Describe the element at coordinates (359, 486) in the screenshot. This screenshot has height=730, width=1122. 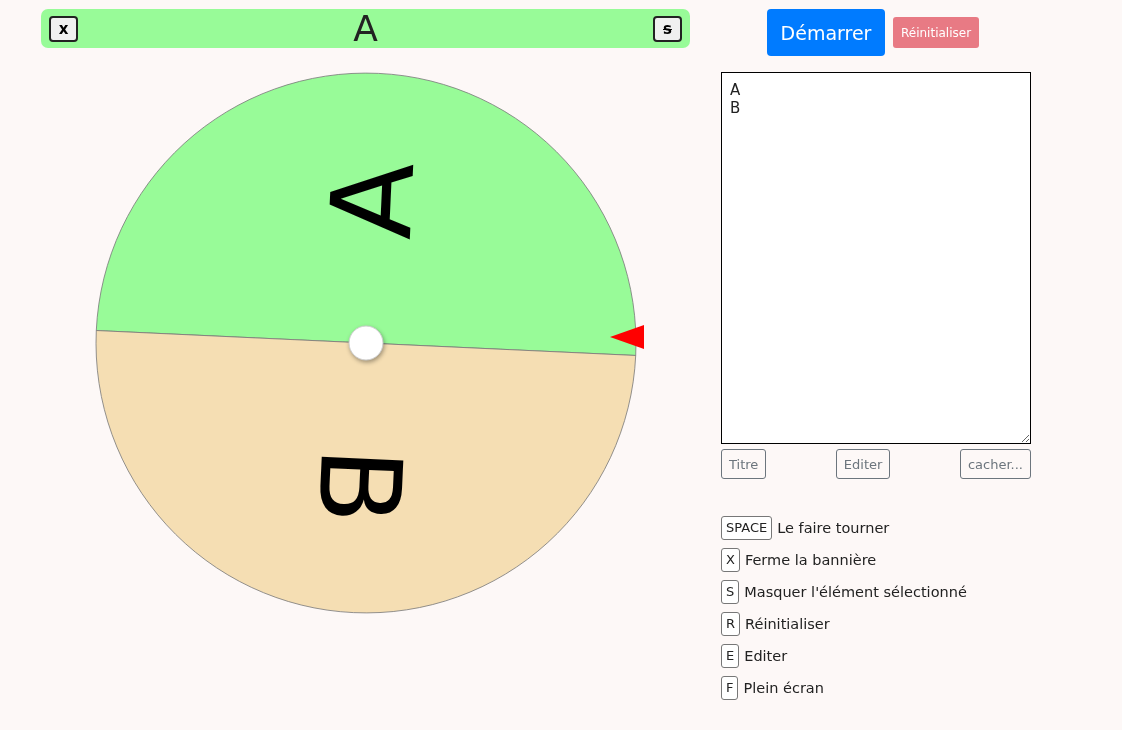
I see `segment-label: B` at that location.